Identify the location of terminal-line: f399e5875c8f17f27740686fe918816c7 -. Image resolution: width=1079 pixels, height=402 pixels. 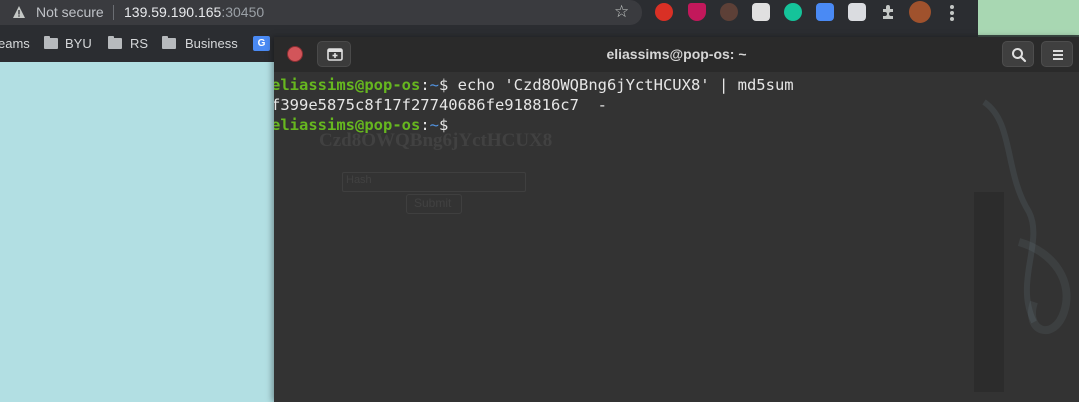
(534, 105).